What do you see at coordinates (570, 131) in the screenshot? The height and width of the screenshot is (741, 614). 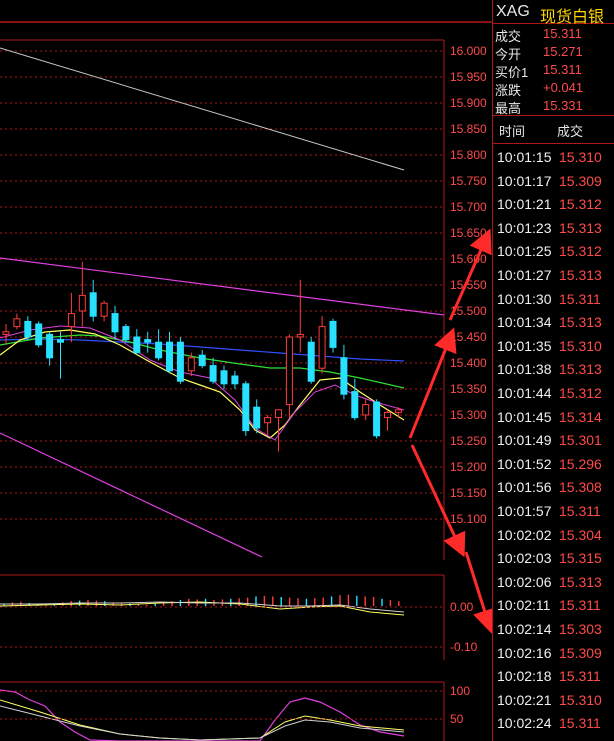 I see `ticks-header-price: 成交` at bounding box center [570, 131].